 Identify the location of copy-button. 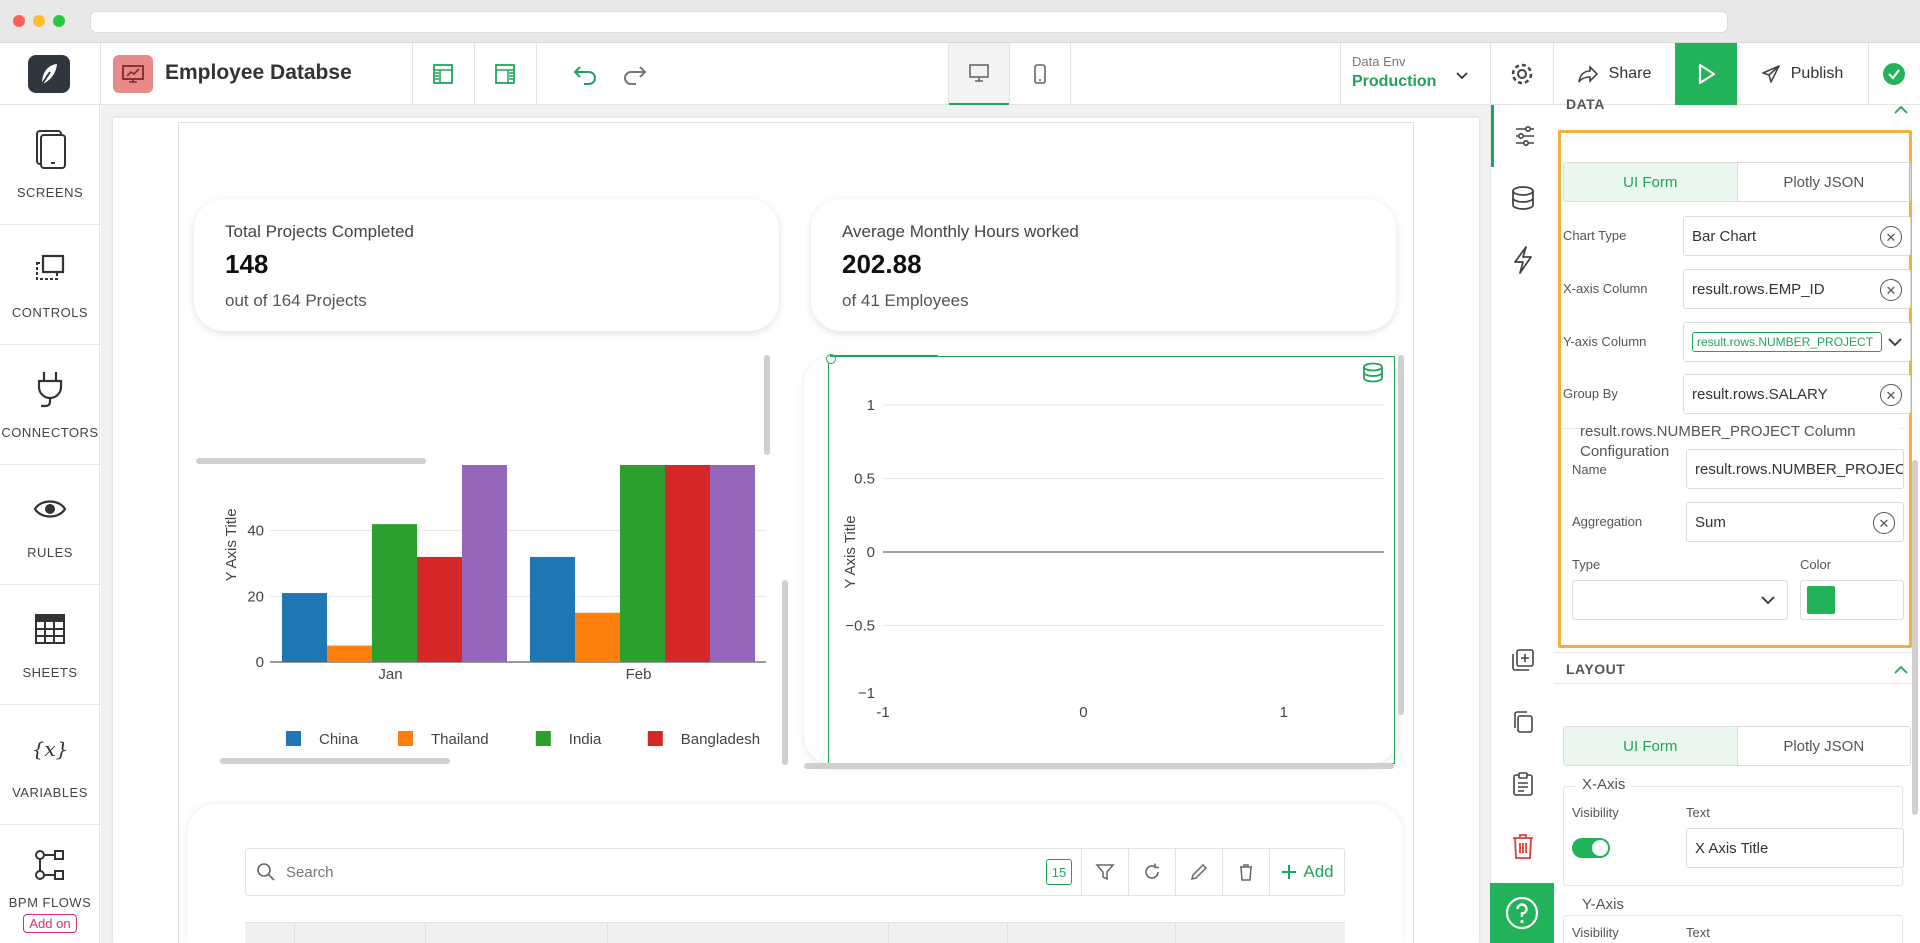
(1523, 722).